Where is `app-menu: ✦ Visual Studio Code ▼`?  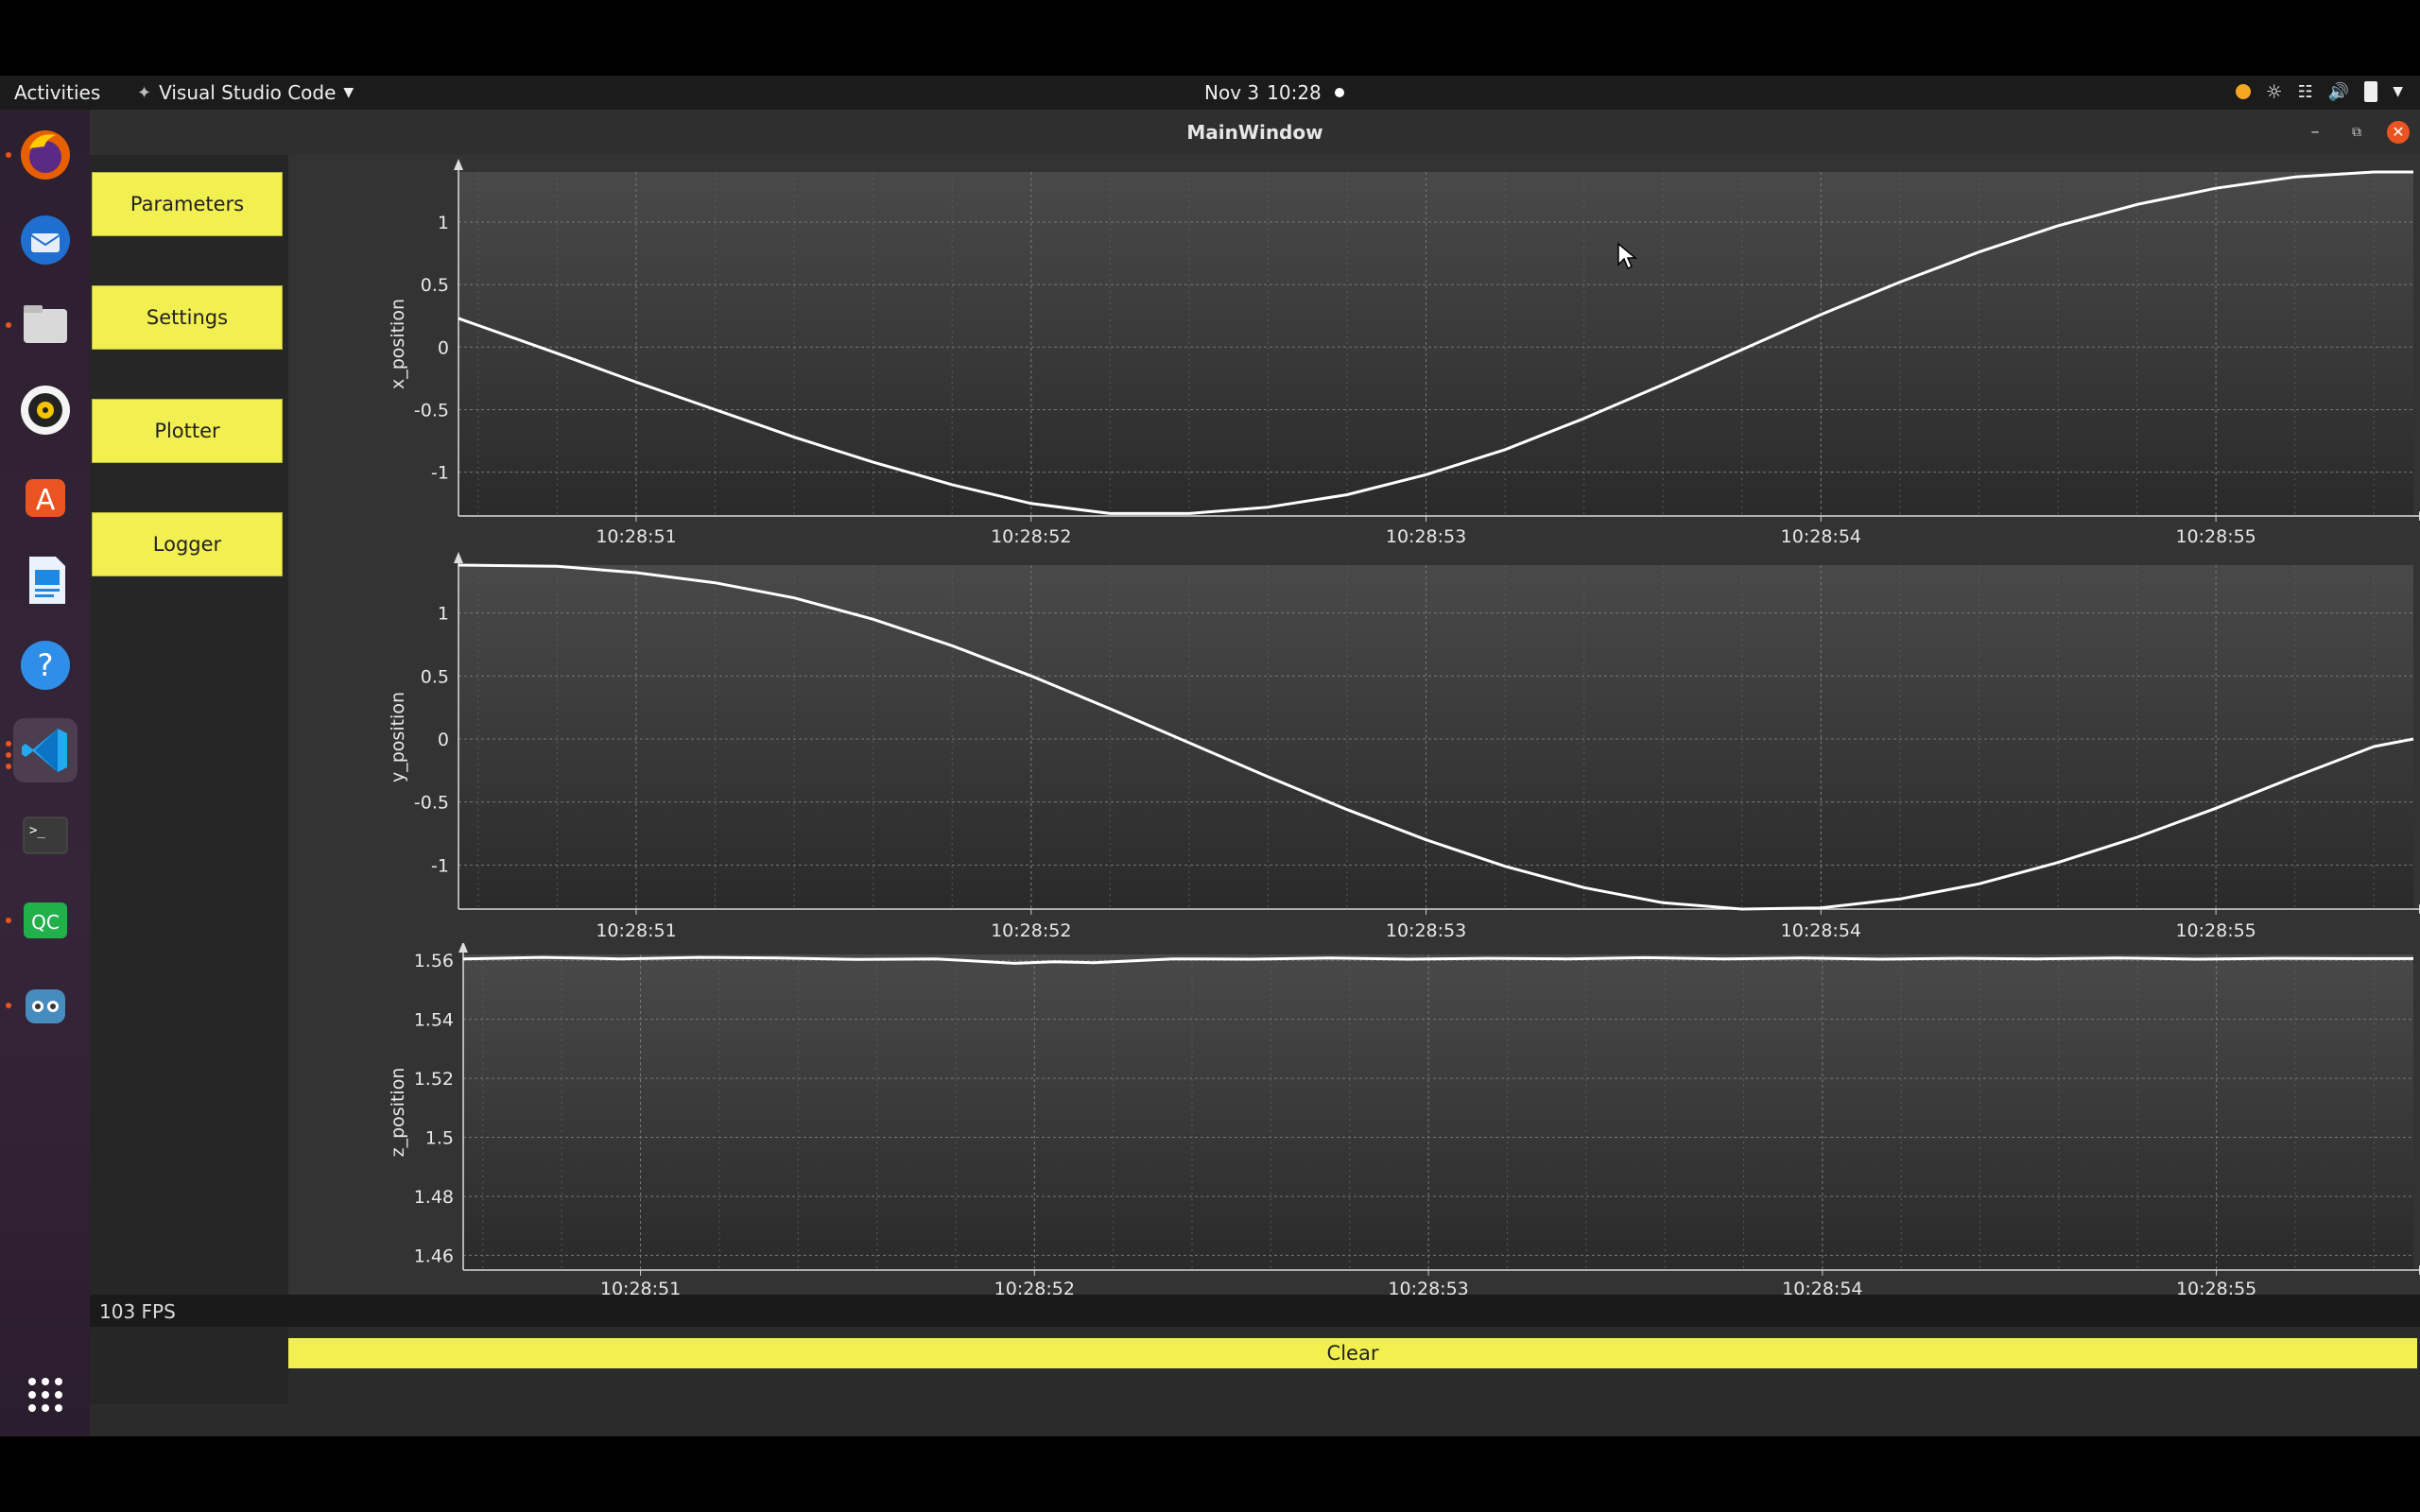 app-menu: ✦ Visual Studio Code ▼ is located at coordinates (245, 92).